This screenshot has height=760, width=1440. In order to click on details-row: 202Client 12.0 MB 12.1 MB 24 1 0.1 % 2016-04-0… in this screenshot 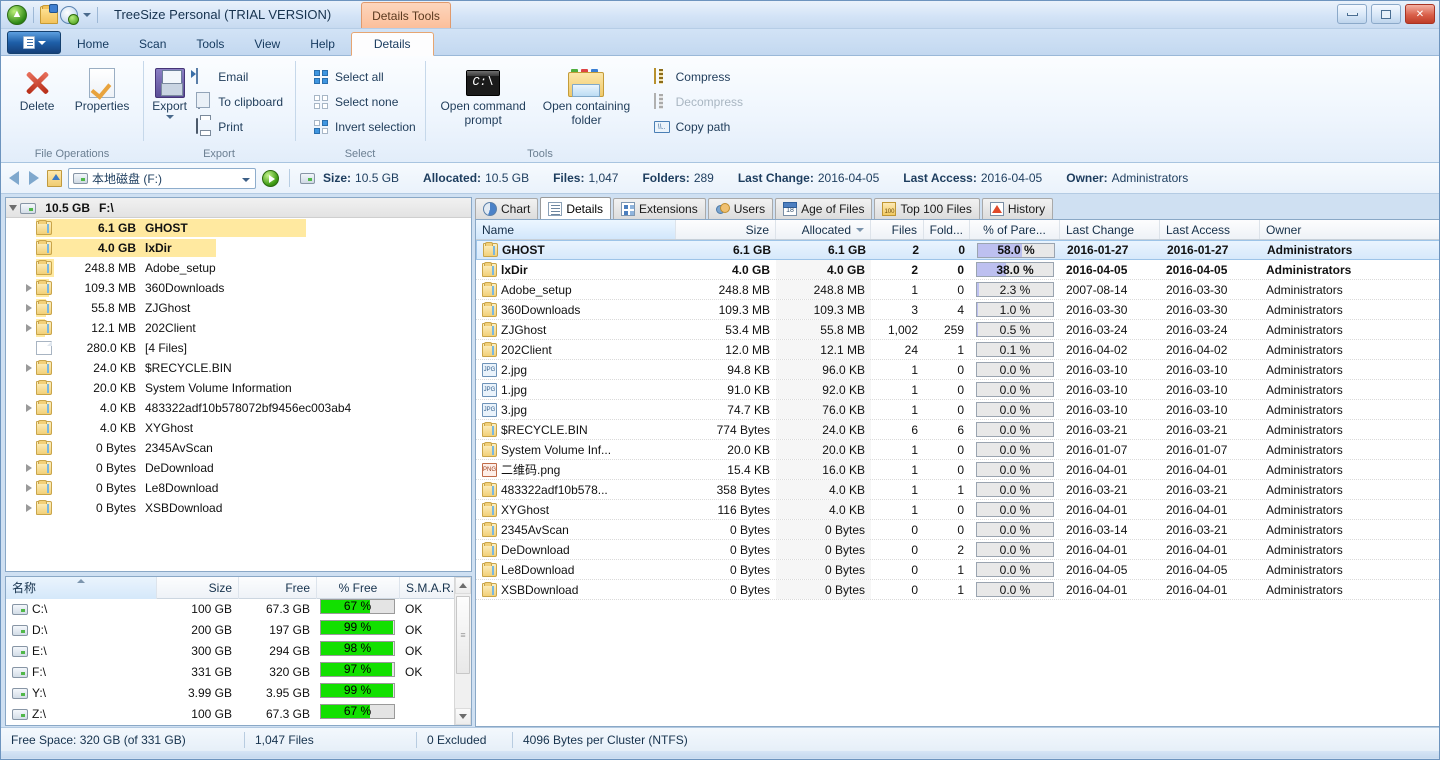, I will do `click(957, 350)`.